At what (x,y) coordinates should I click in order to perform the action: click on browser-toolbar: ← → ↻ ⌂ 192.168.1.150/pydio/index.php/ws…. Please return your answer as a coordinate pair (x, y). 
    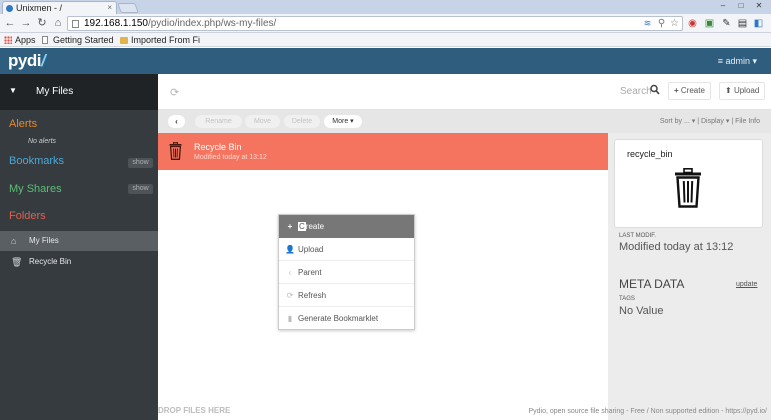
    Looking at the image, I should click on (385, 23).